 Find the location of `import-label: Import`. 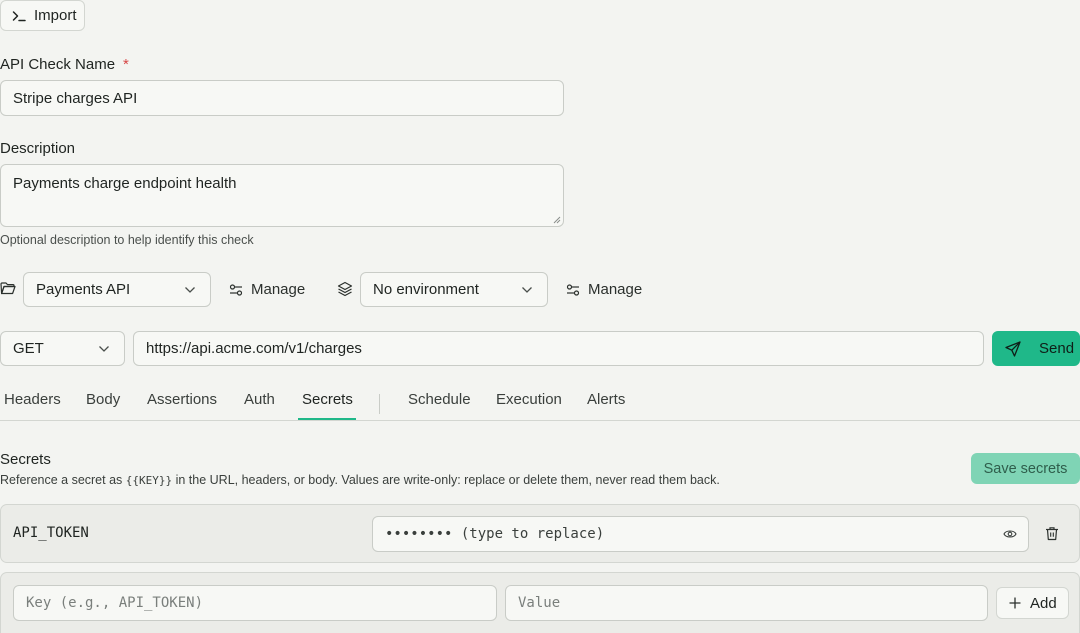

import-label: Import is located at coordinates (55, 15).